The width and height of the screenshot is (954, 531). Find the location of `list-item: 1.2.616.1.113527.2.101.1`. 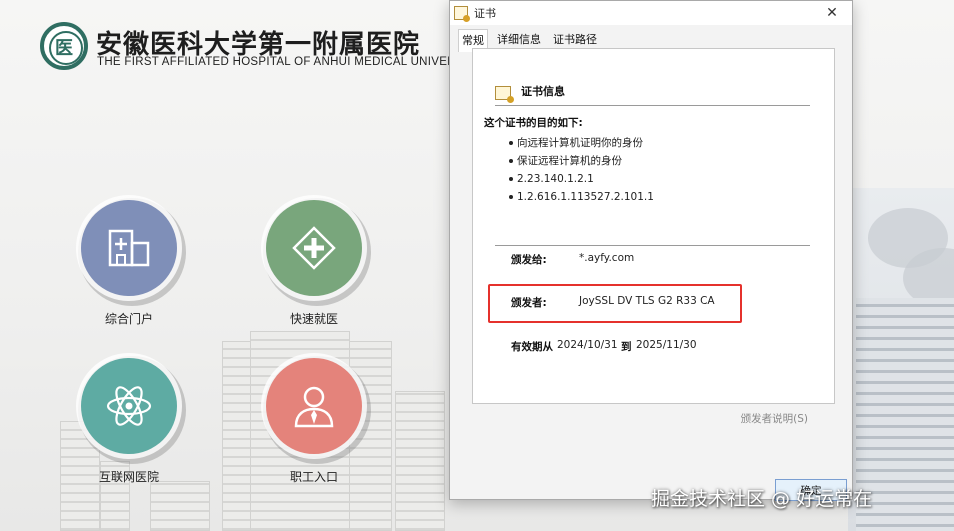

list-item: 1.2.616.1.113527.2.101.1 is located at coordinates (581, 197).